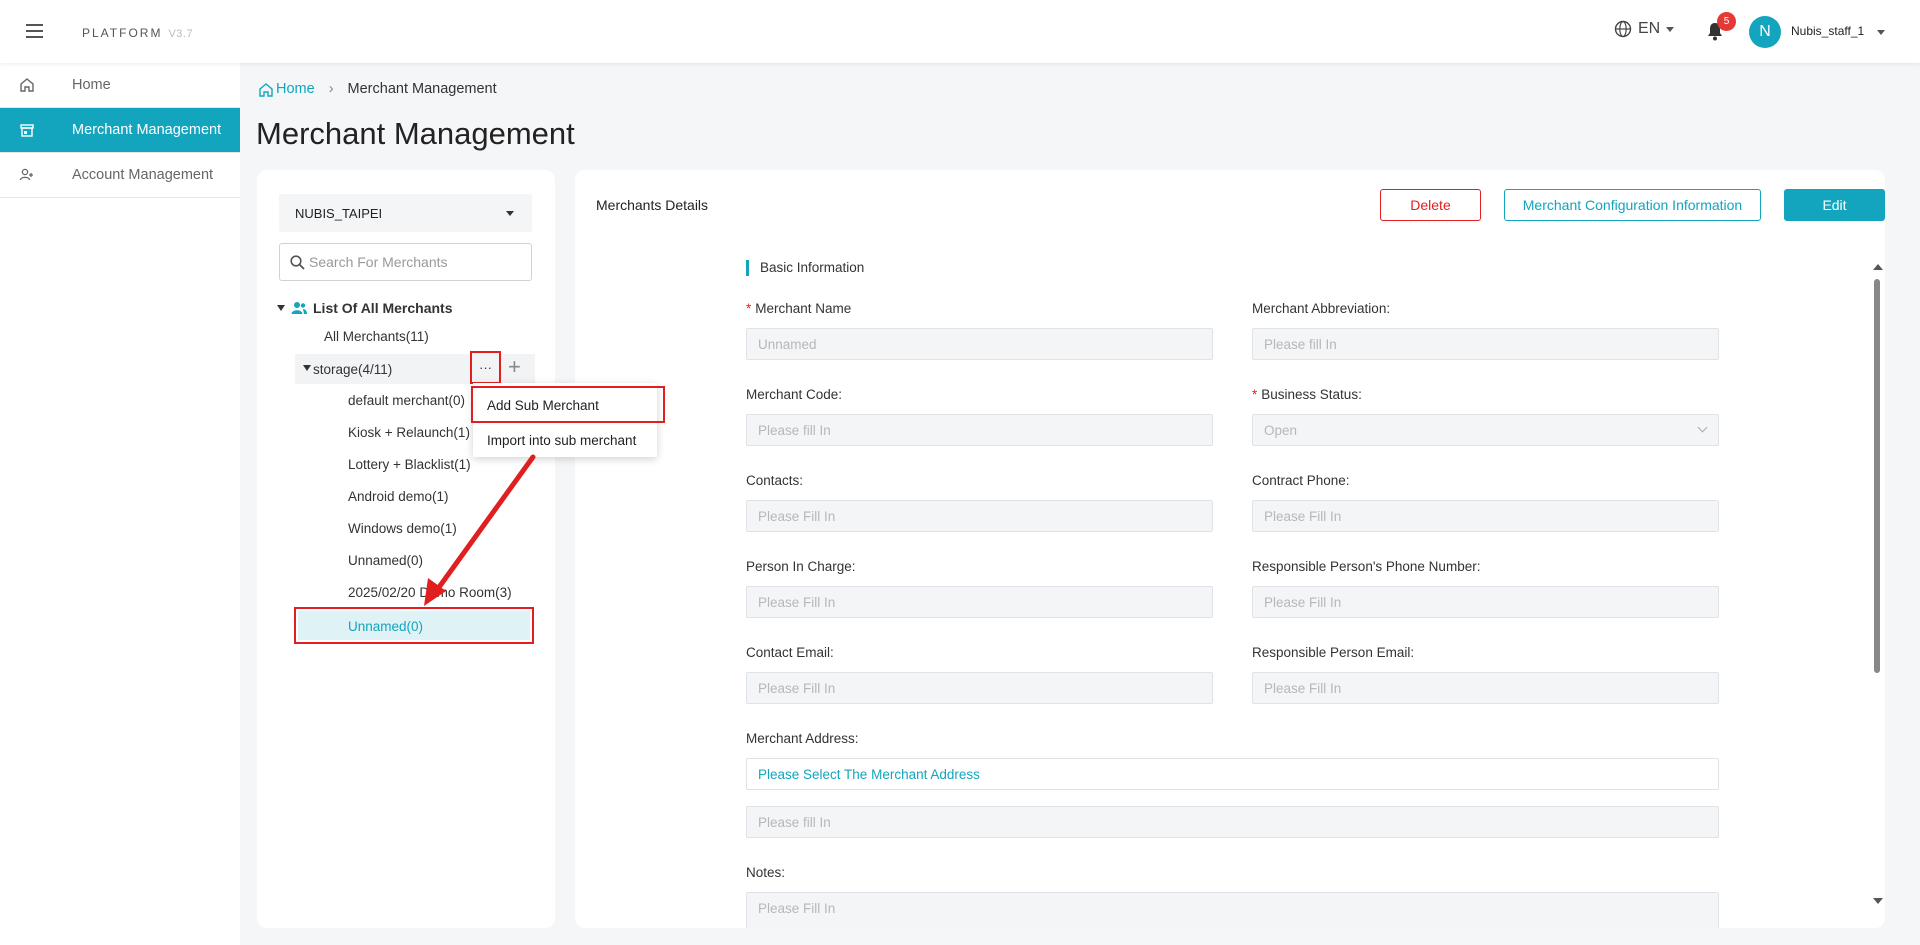 The width and height of the screenshot is (1920, 945). Describe the element at coordinates (405, 213) in the screenshot. I see `company-select: NUBIS_TAIPEI` at that location.